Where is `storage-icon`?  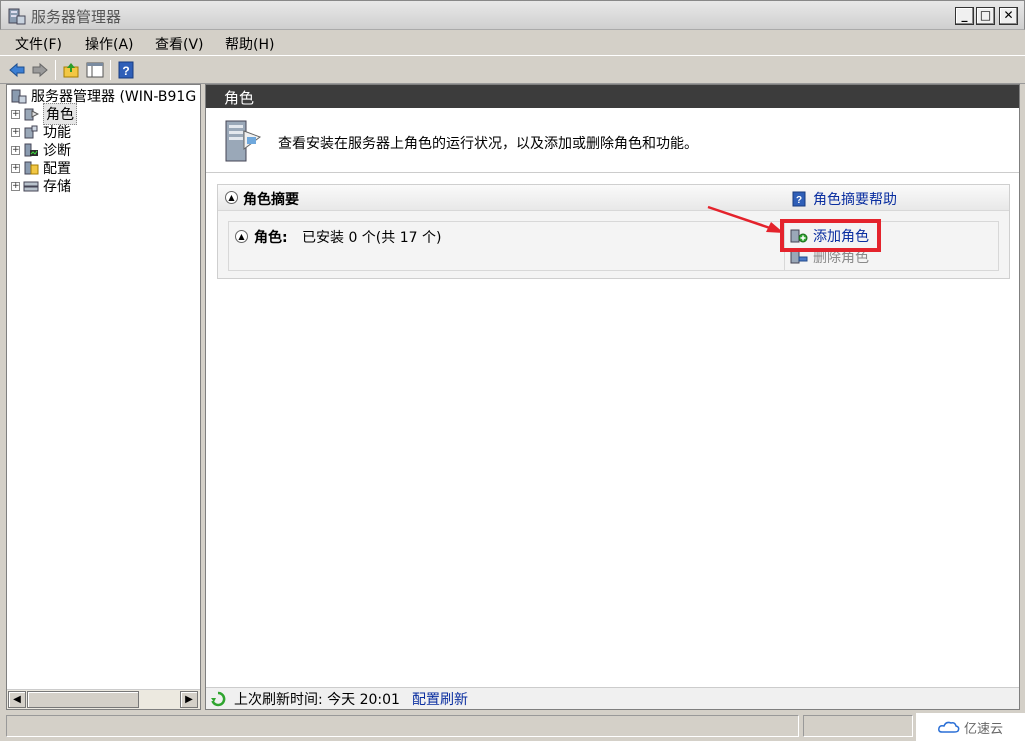 storage-icon is located at coordinates (31, 186).